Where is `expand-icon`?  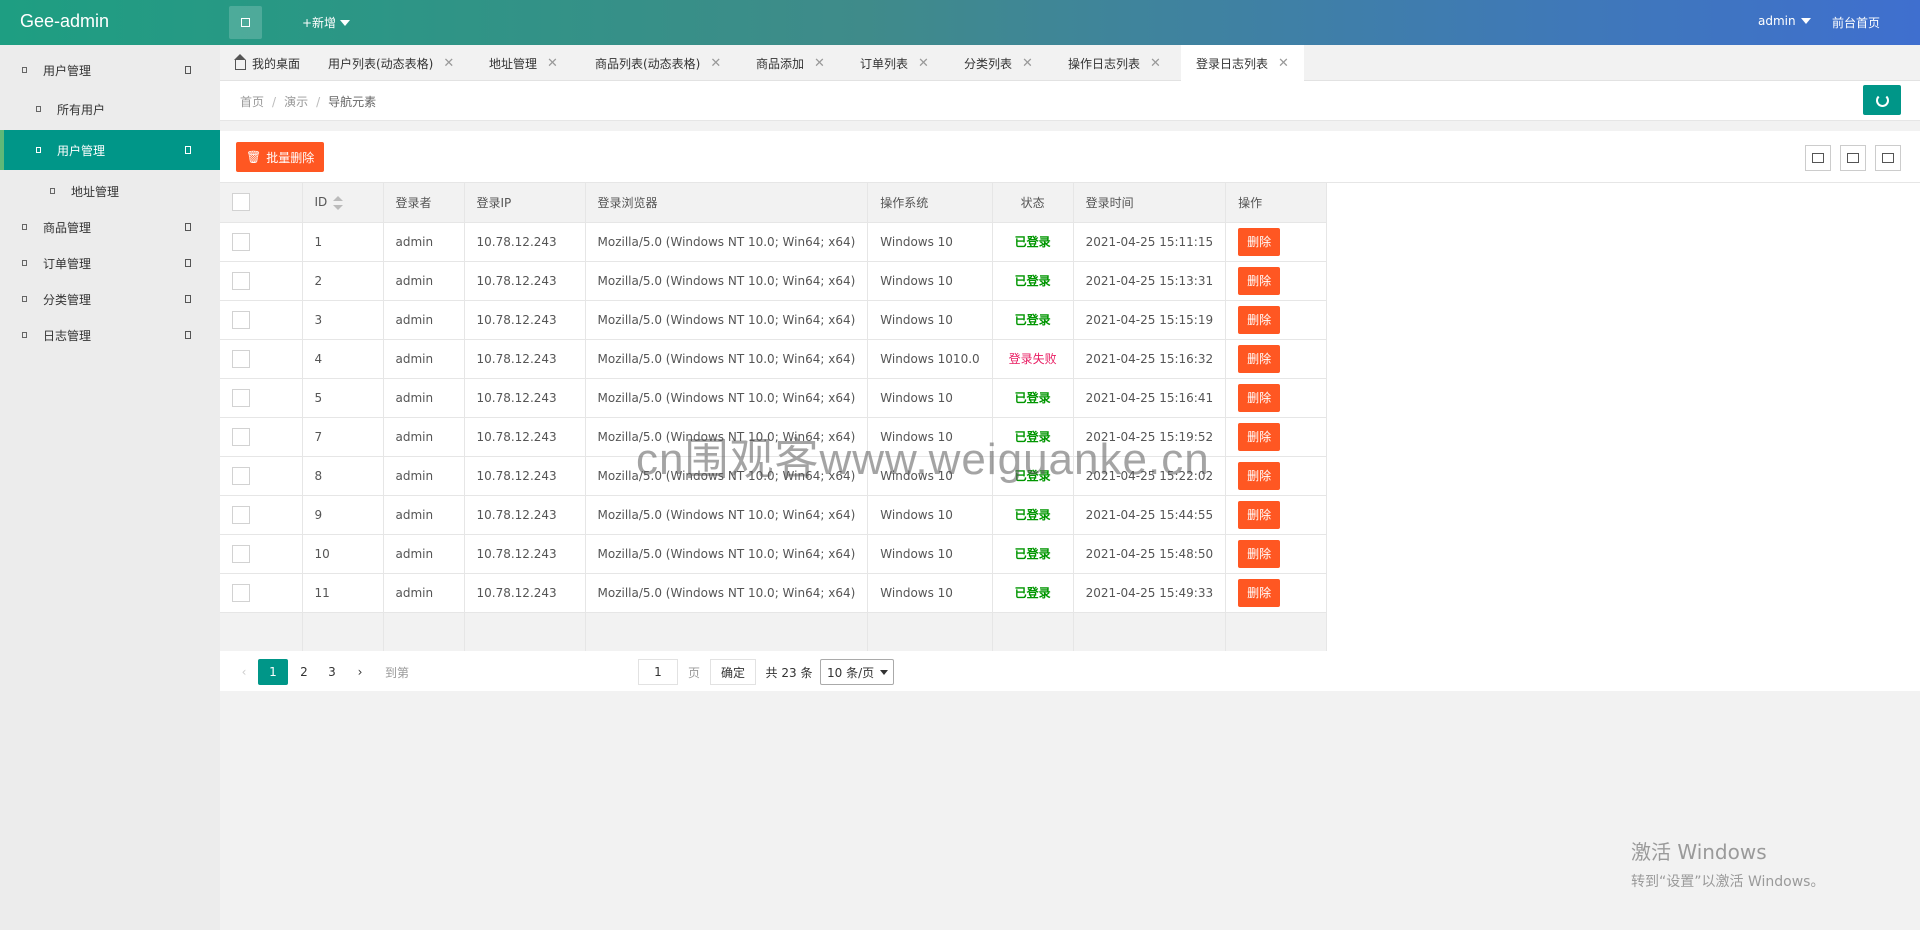 expand-icon is located at coordinates (188, 227).